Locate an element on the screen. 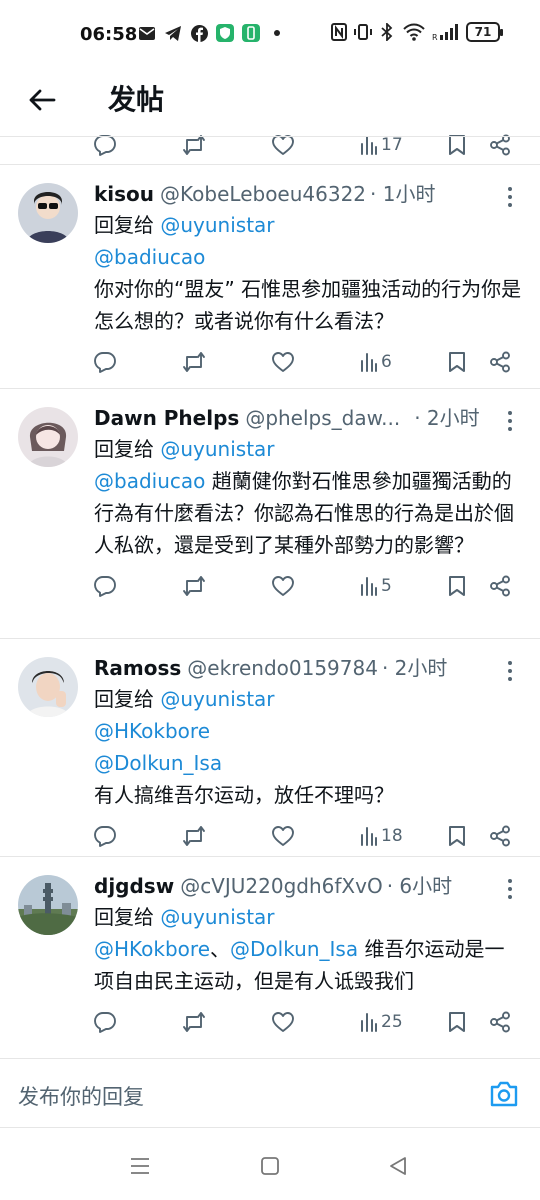 The image size is (540, 1200). author-name: Dawn Phelps is located at coordinates (166, 418).